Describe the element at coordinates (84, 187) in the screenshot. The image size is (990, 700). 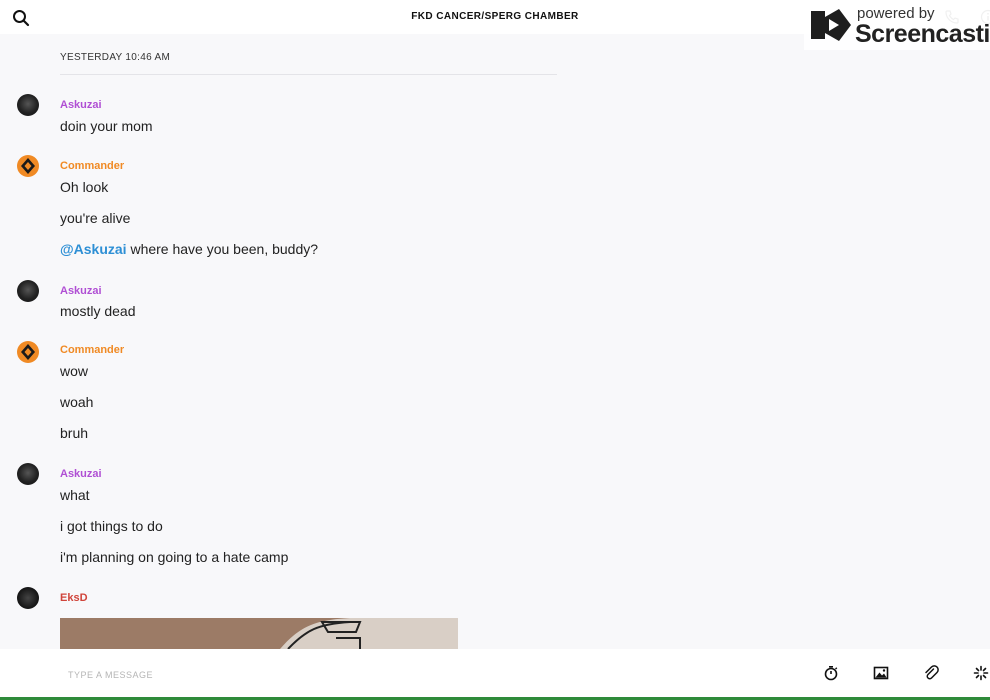
I see `message-text: Oh look` at that location.